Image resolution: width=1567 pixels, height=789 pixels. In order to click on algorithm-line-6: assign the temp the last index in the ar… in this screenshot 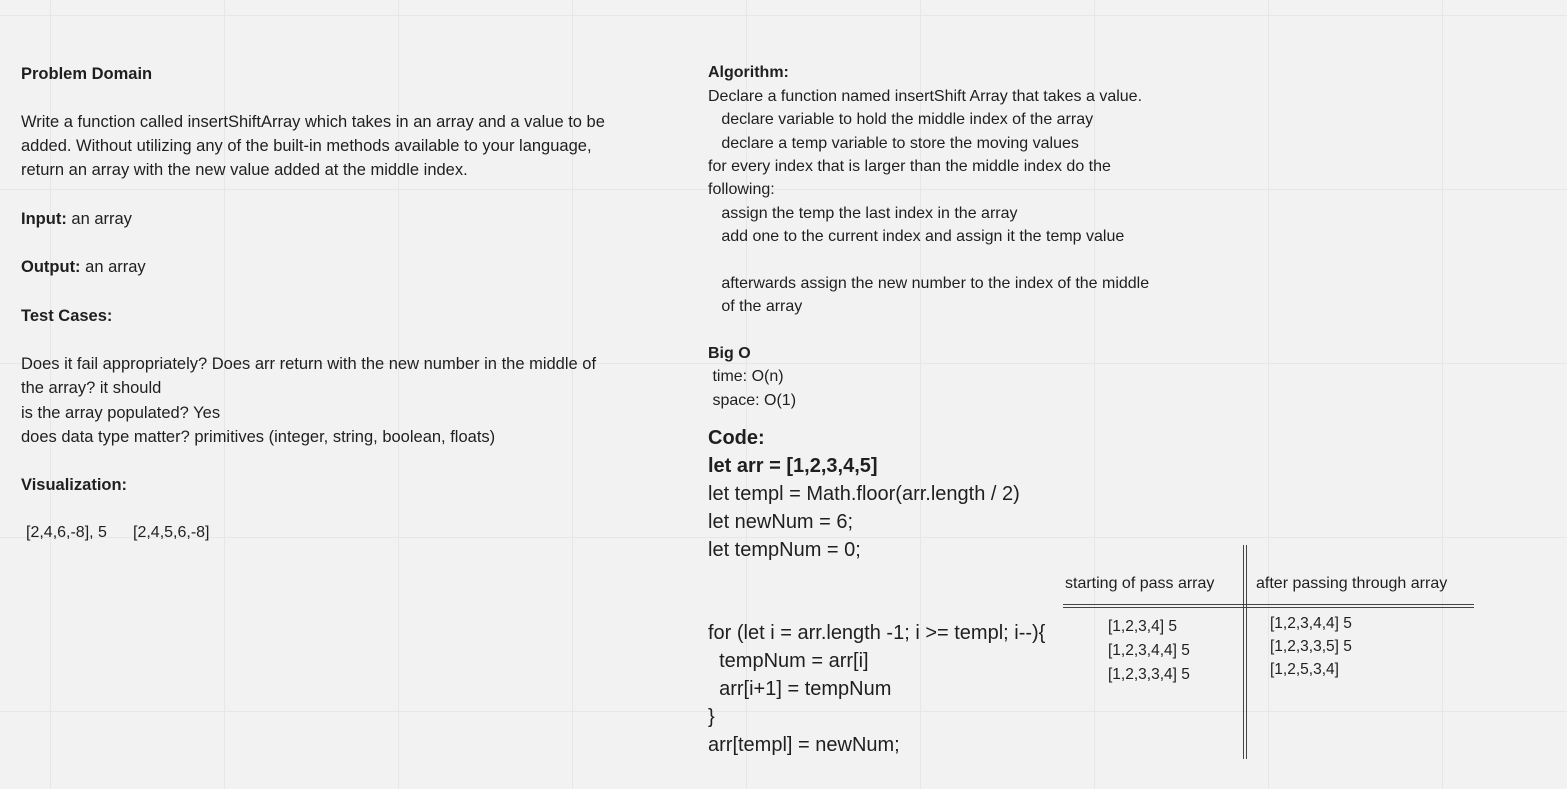, I will do `click(863, 213)`.